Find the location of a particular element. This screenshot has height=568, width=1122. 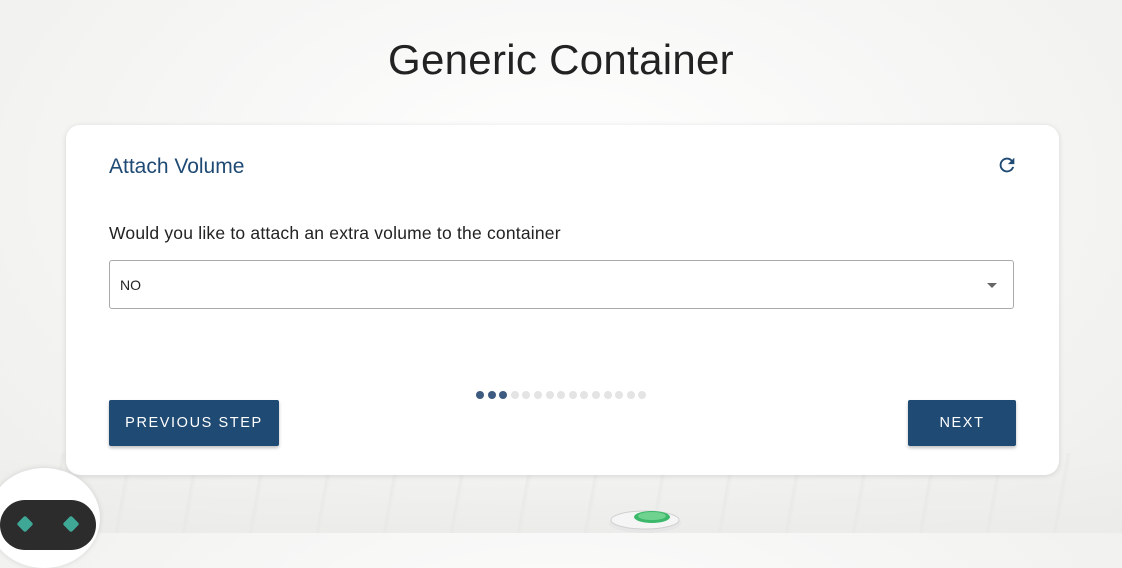

page-title: Generic Container is located at coordinates (561, 59).